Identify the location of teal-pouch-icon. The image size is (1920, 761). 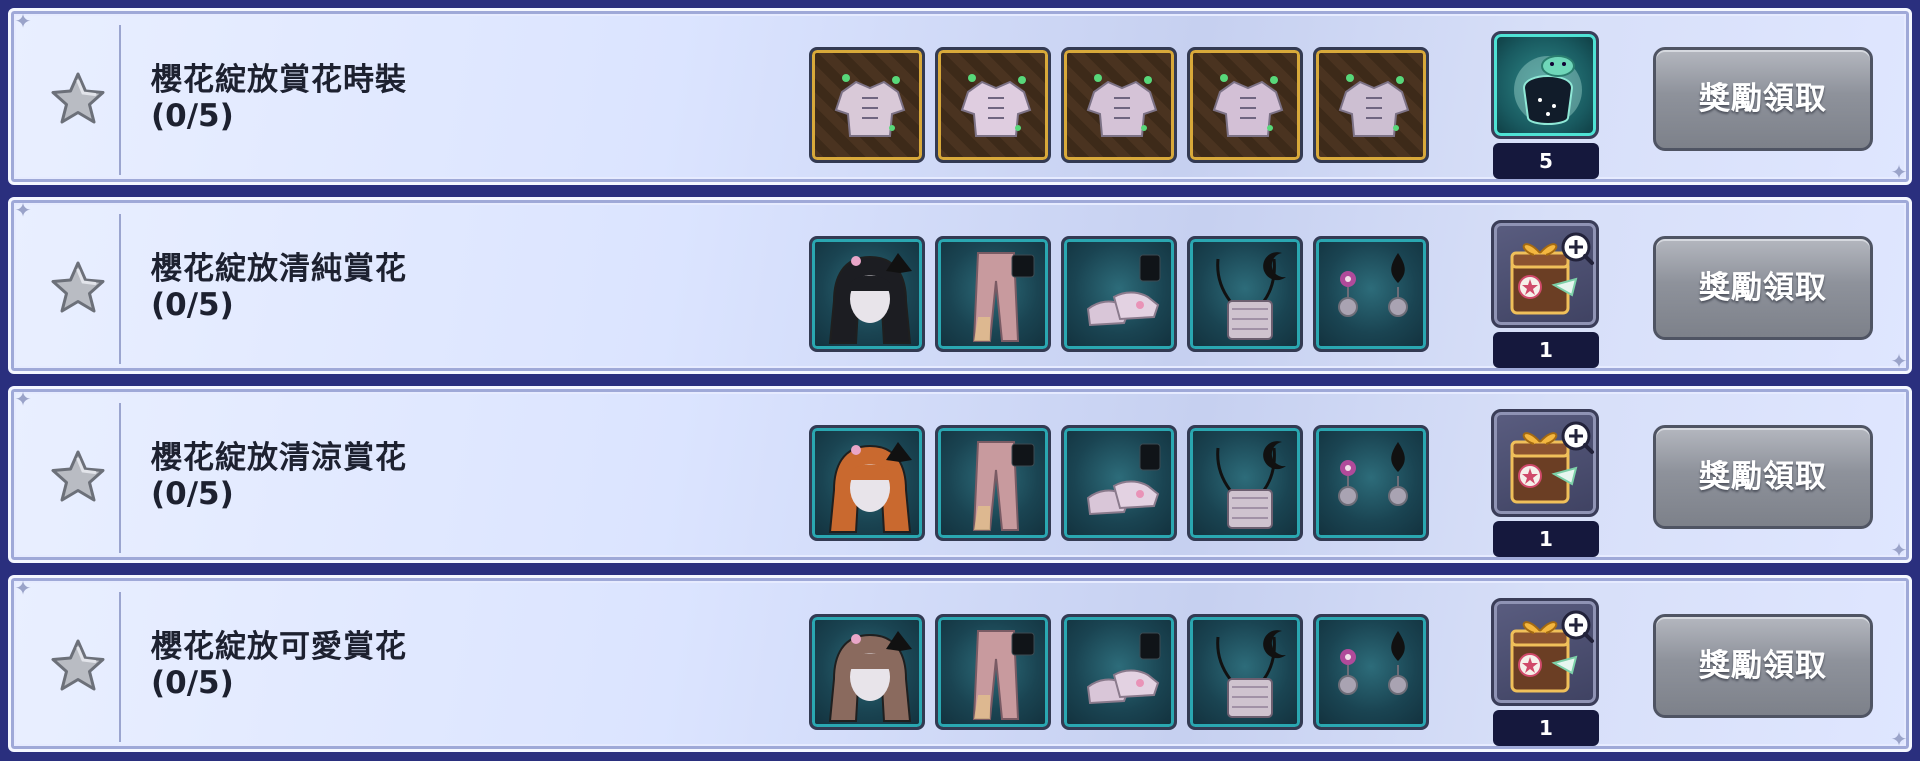
(1545, 85).